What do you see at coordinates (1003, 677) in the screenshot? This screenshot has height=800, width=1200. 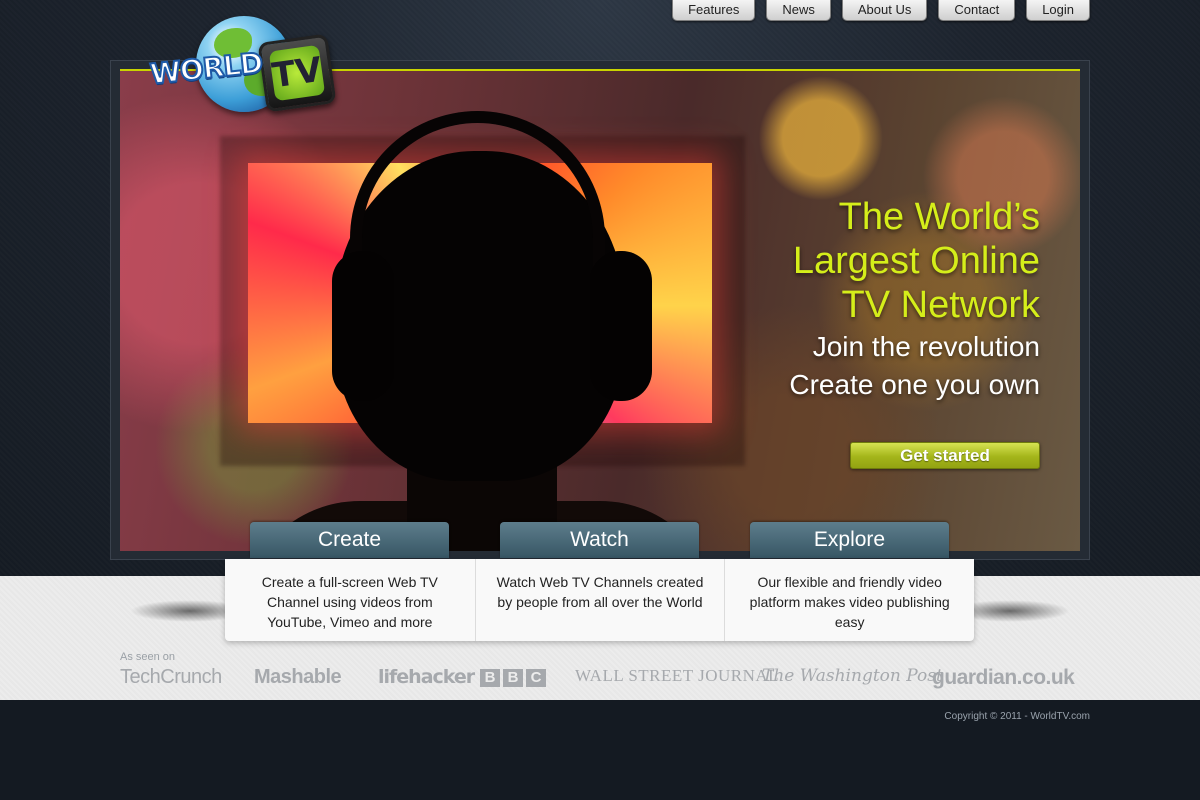 I see `guardian-logo: guardian.co.uk` at bounding box center [1003, 677].